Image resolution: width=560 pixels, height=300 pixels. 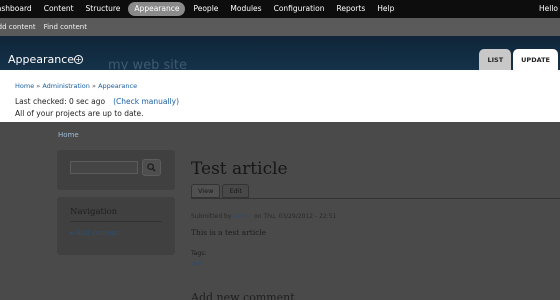 I want to click on menu-content: Content, so click(x=59, y=9).